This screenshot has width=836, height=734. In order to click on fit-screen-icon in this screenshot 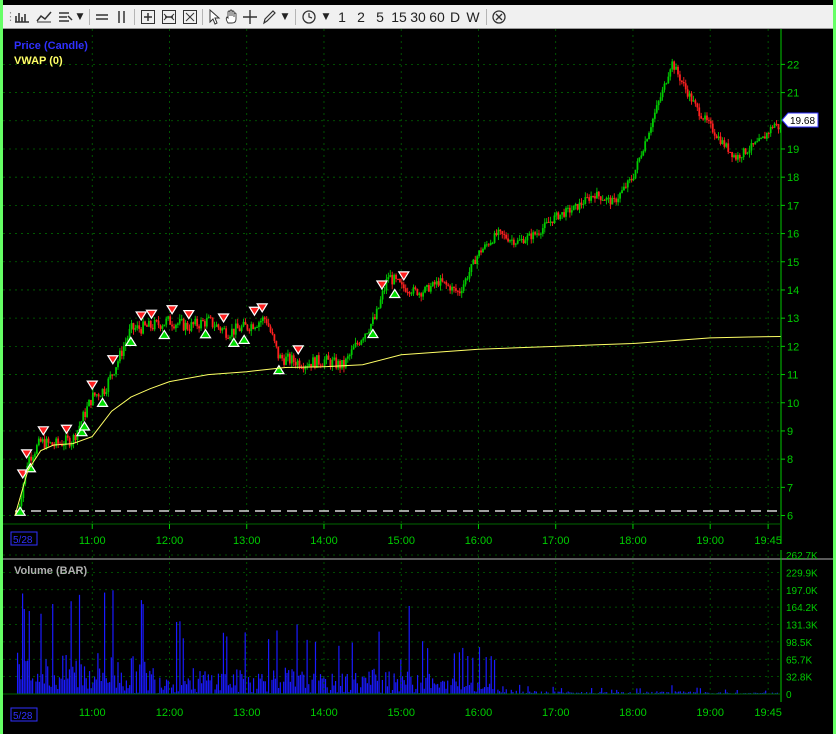, I will do `click(190, 17)`.